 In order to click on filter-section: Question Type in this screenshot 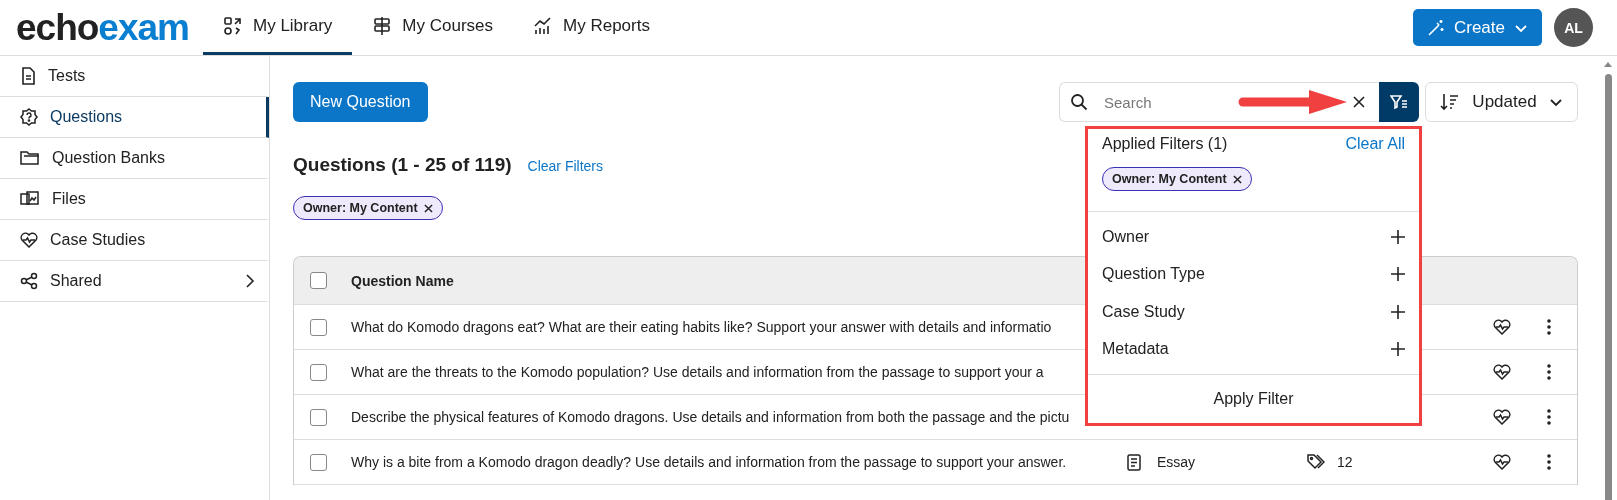, I will do `click(1253, 274)`.